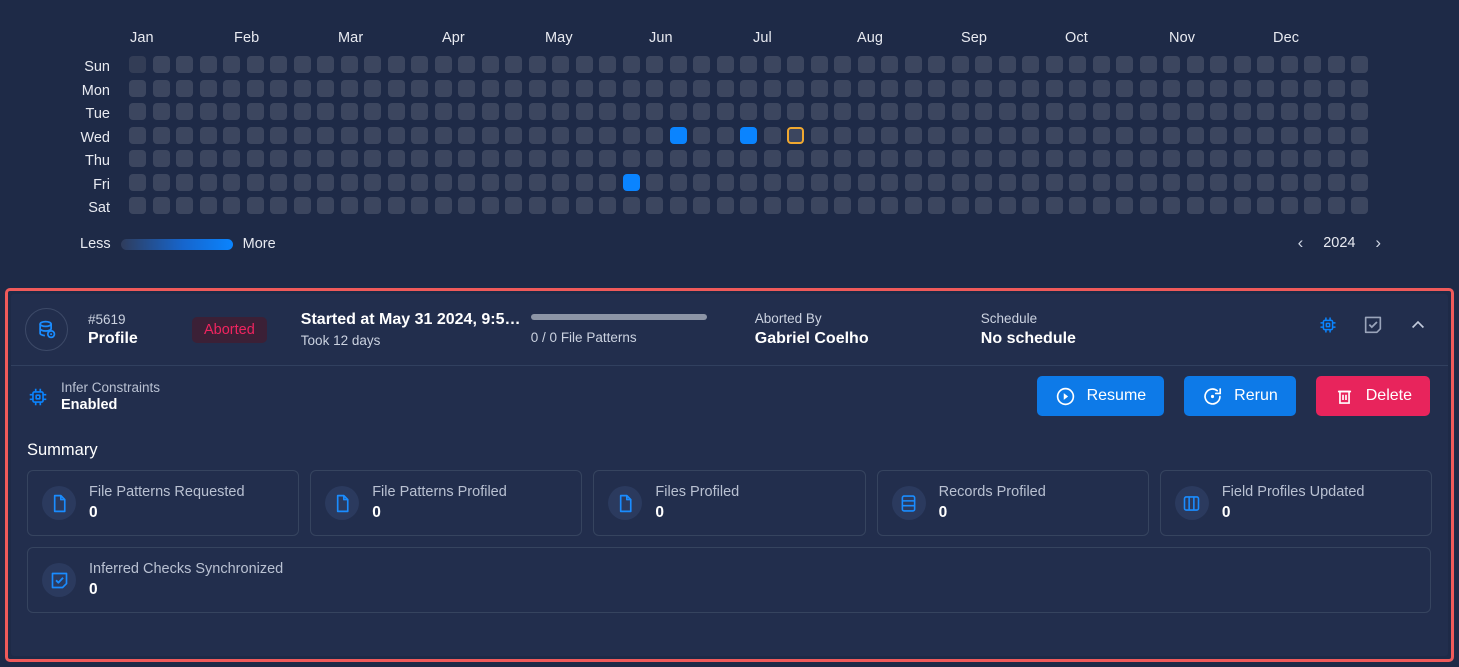 The width and height of the screenshot is (1459, 667). Describe the element at coordinates (1328, 325) in the screenshot. I see `chip-icon` at that location.